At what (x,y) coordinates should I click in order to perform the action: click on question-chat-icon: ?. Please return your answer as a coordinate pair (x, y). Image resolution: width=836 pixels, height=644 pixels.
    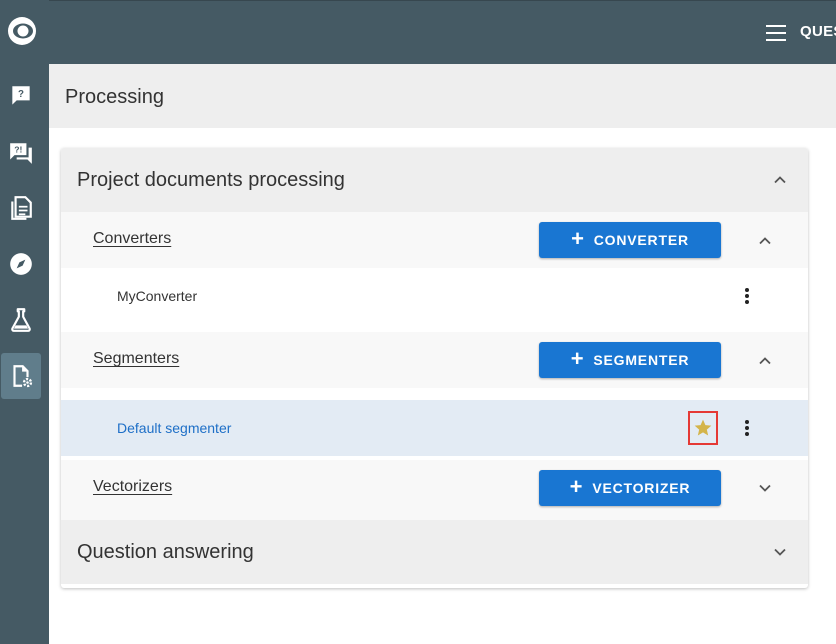
    Looking at the image, I should click on (21, 95).